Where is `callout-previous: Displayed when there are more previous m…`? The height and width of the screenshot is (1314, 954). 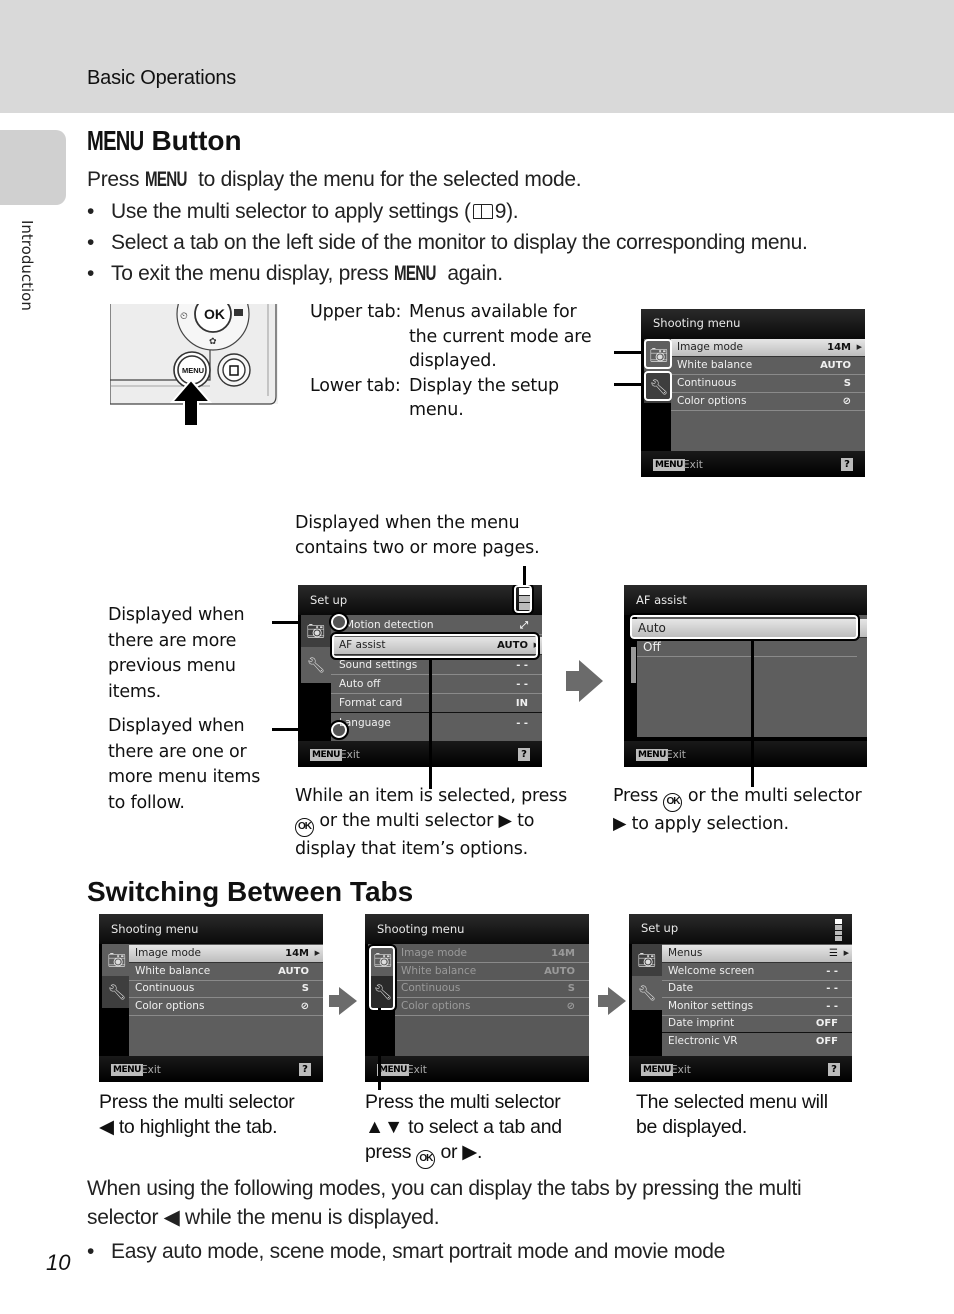
callout-previous: Displayed when there are more previous m… is located at coordinates (176, 654).